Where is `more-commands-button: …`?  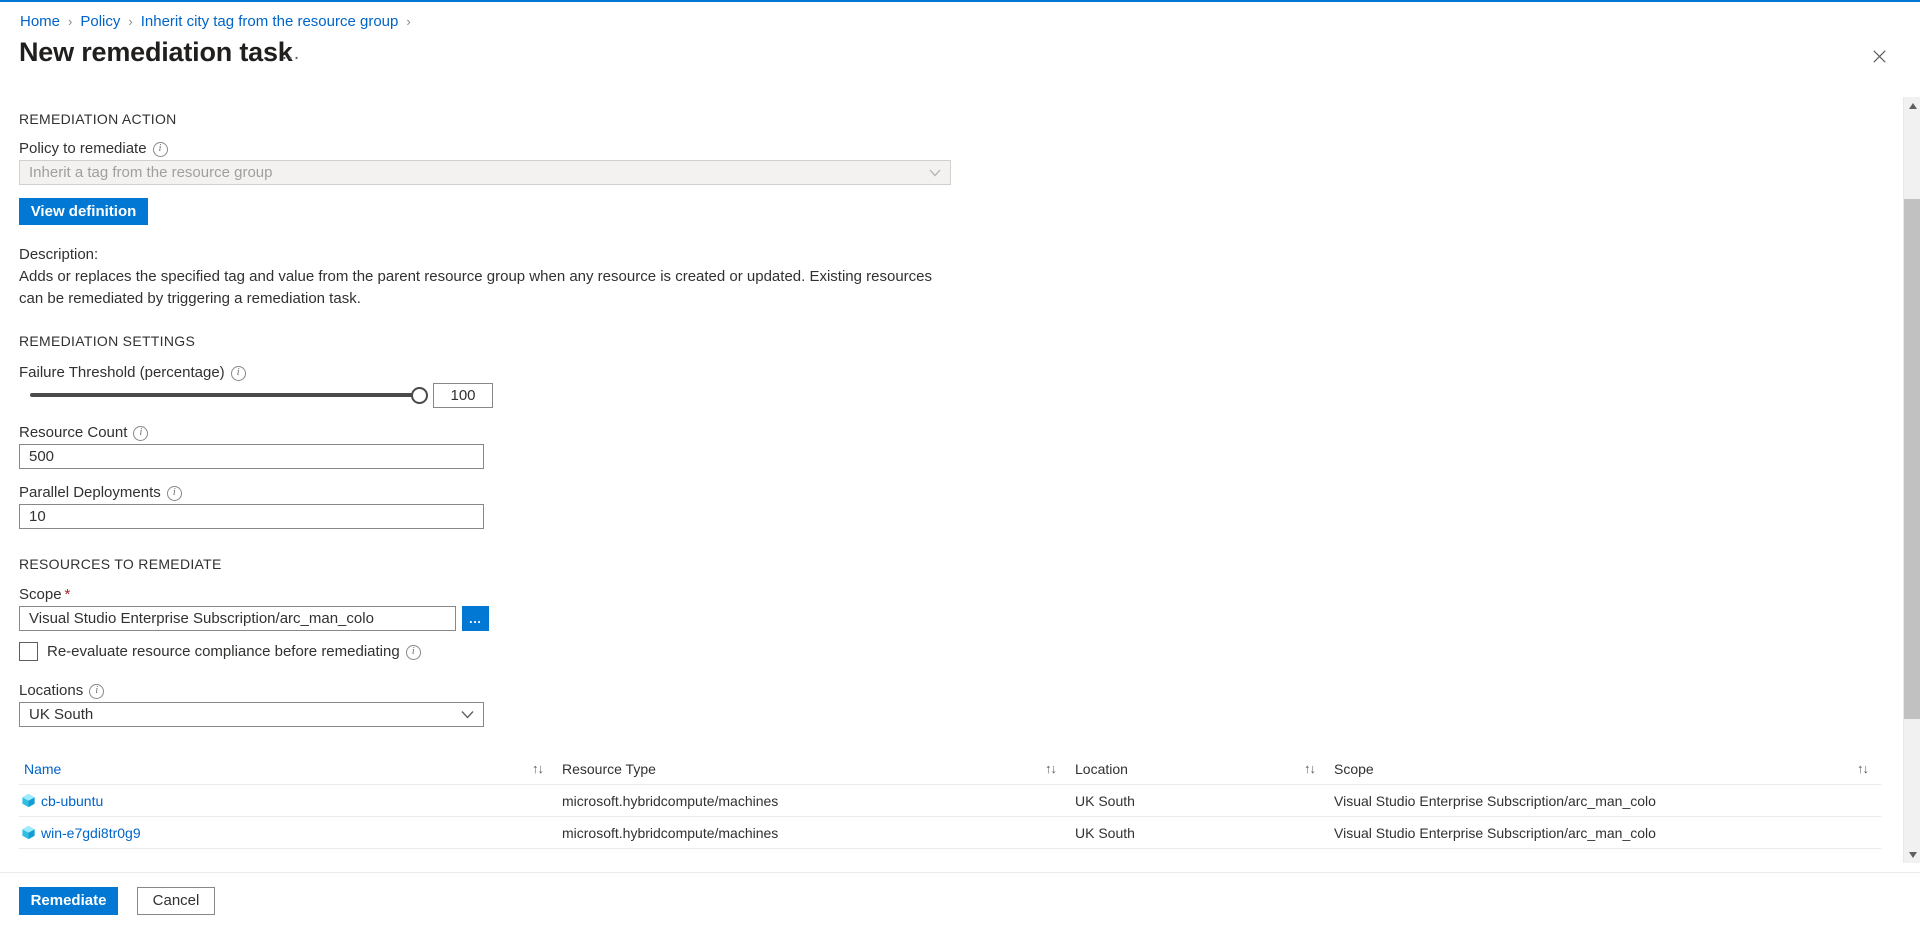 more-commands-button: … is located at coordinates (291, 53).